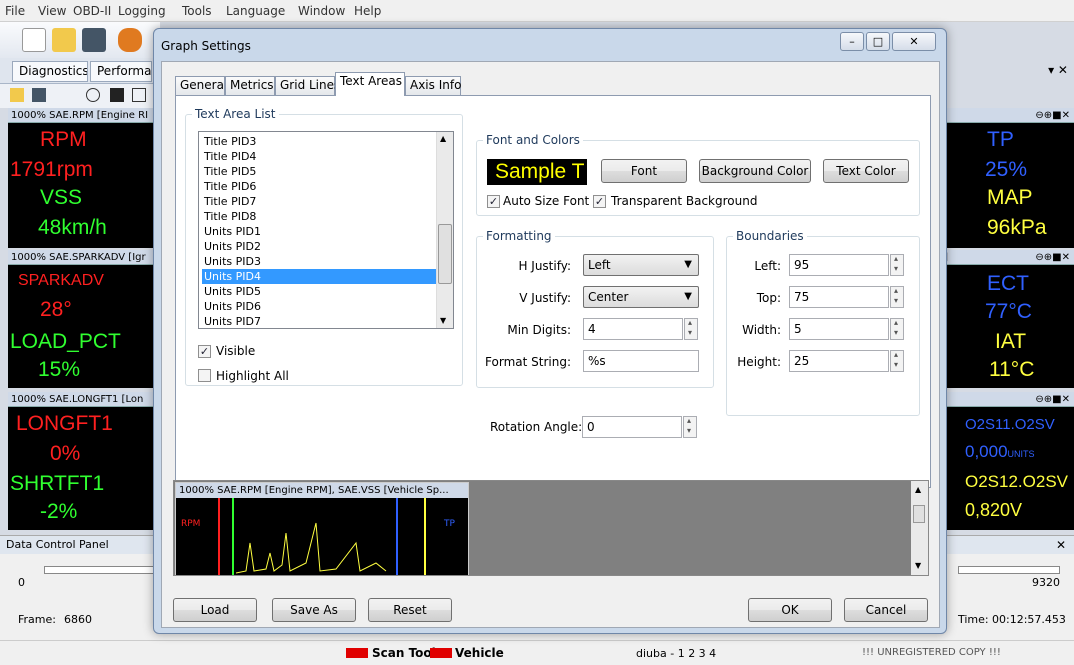 The height and width of the screenshot is (665, 1074). What do you see at coordinates (546, 201) in the screenshot?
I see `auto-size-font-label: Auto Size Font` at bounding box center [546, 201].